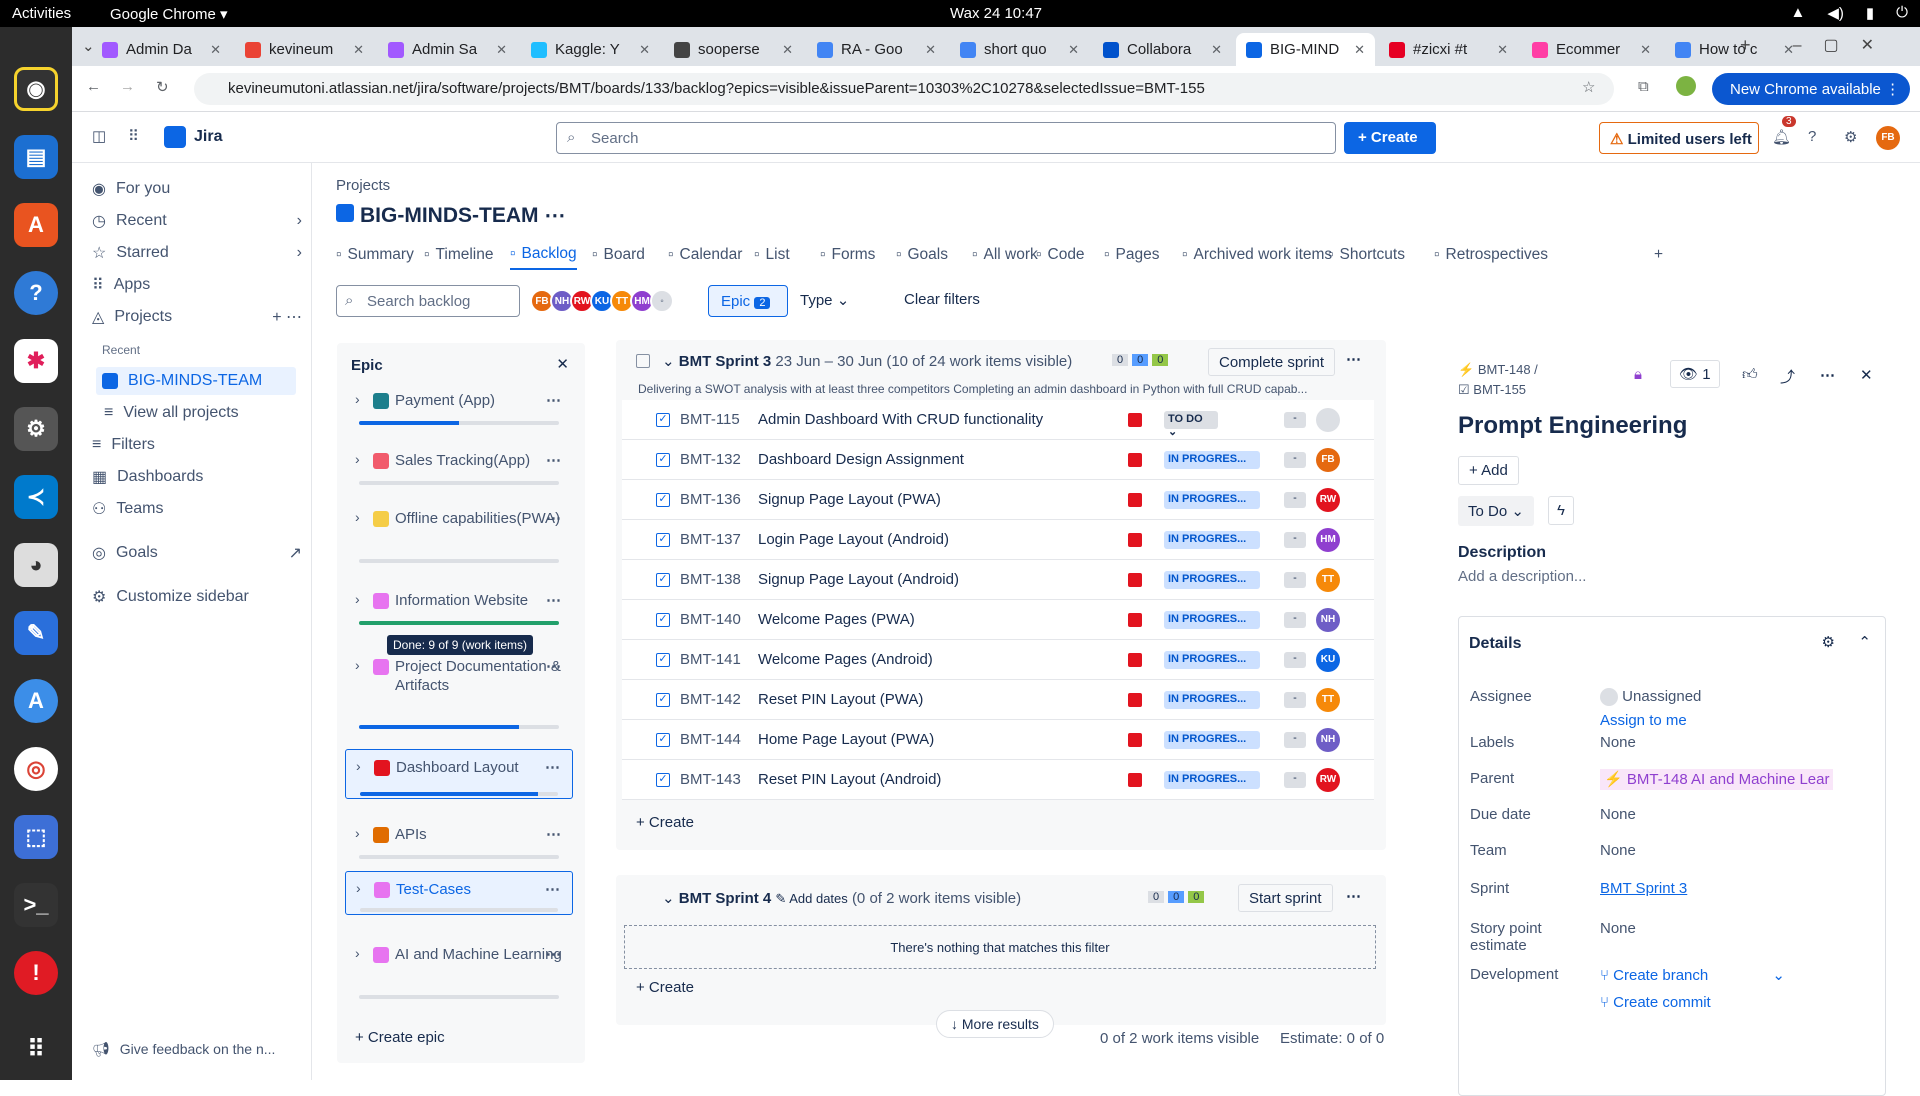 Image resolution: width=1920 pixels, height=1096 pixels. Describe the element at coordinates (36, 293) in the screenshot. I see `help-icon: ?` at that location.